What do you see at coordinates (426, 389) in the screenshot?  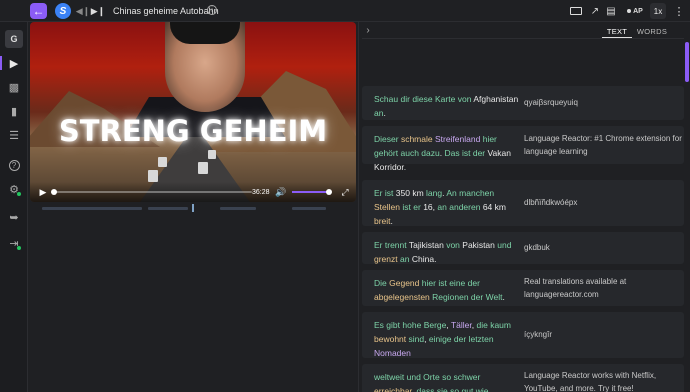 I see `subtitle-word: dass` at bounding box center [426, 389].